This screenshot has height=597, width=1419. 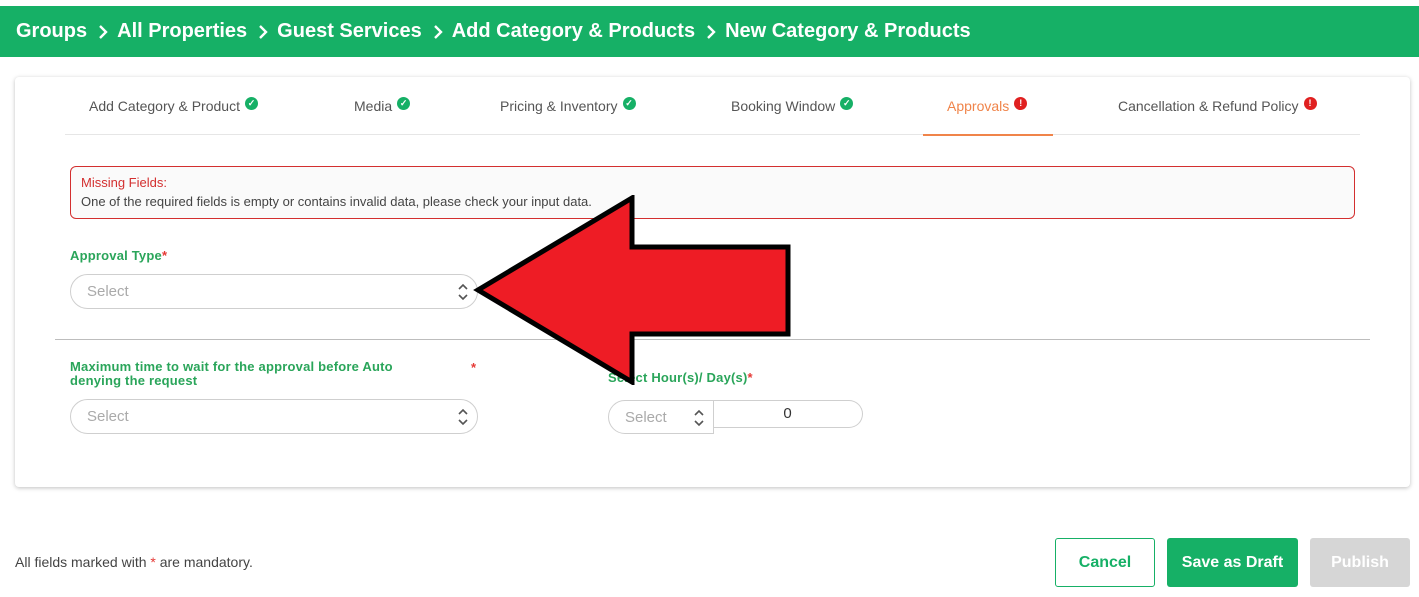 What do you see at coordinates (573, 31) in the screenshot?
I see `breadcrumb-item-add-category-products: Add Category & Products` at bounding box center [573, 31].